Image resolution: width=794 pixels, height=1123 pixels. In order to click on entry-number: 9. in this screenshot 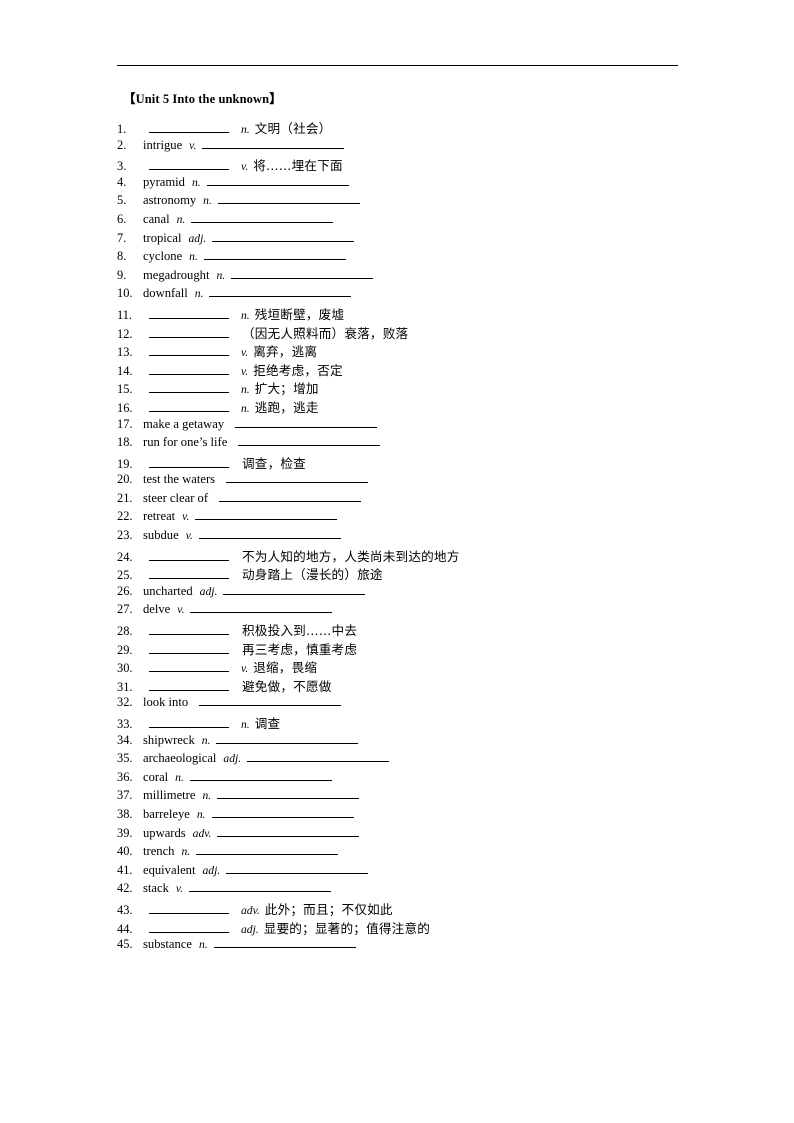, I will do `click(122, 274)`.